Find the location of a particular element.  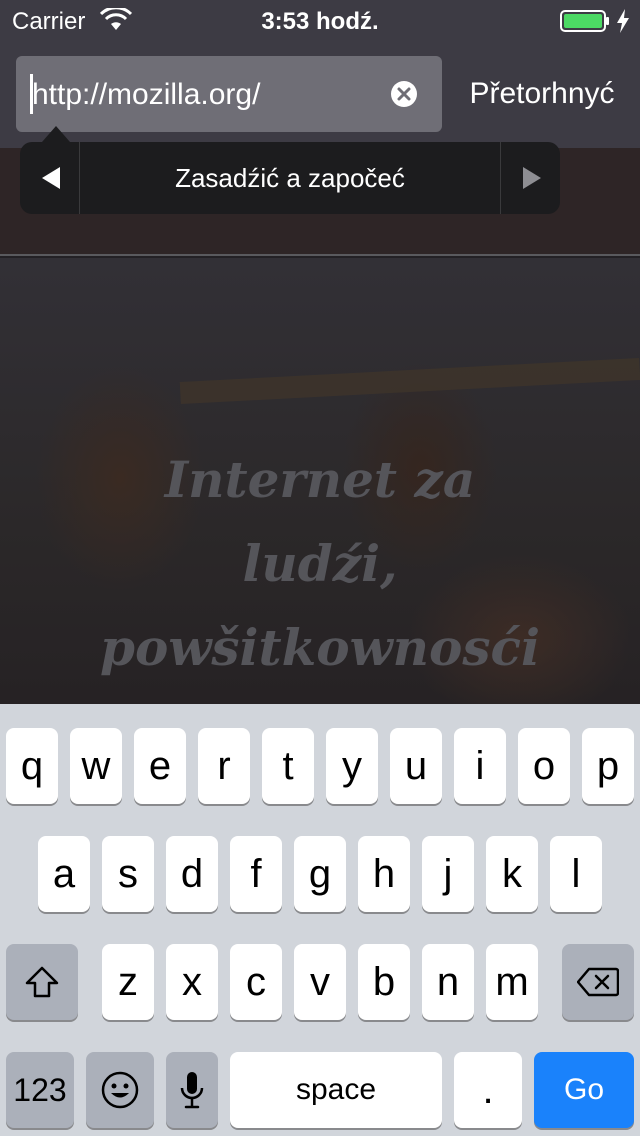

dictation-key is located at coordinates (192, 1090).